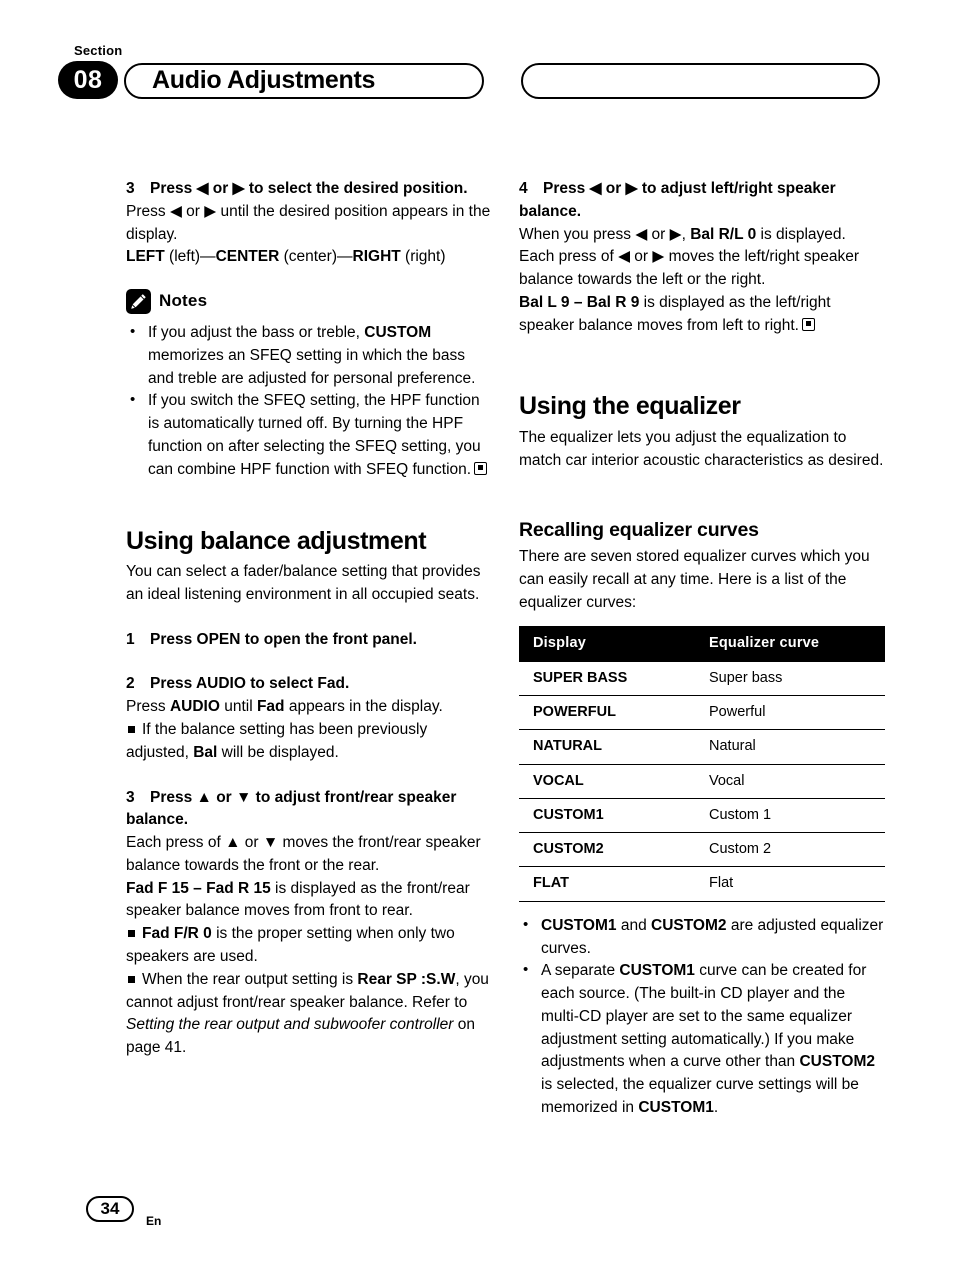  What do you see at coordinates (316, 257) in the screenshot?
I see `position-center-desc: (center)—` at bounding box center [316, 257].